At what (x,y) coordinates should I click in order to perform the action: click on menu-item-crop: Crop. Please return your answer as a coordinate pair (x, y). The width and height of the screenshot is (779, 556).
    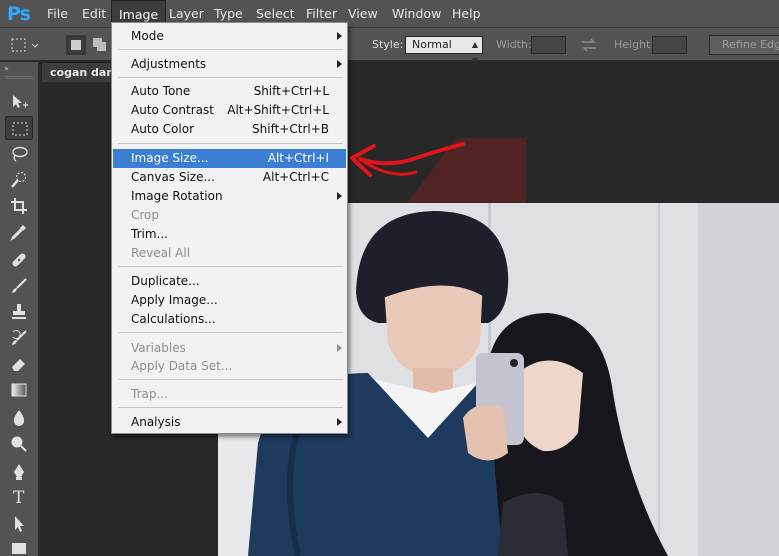
    Looking at the image, I should click on (229, 215).